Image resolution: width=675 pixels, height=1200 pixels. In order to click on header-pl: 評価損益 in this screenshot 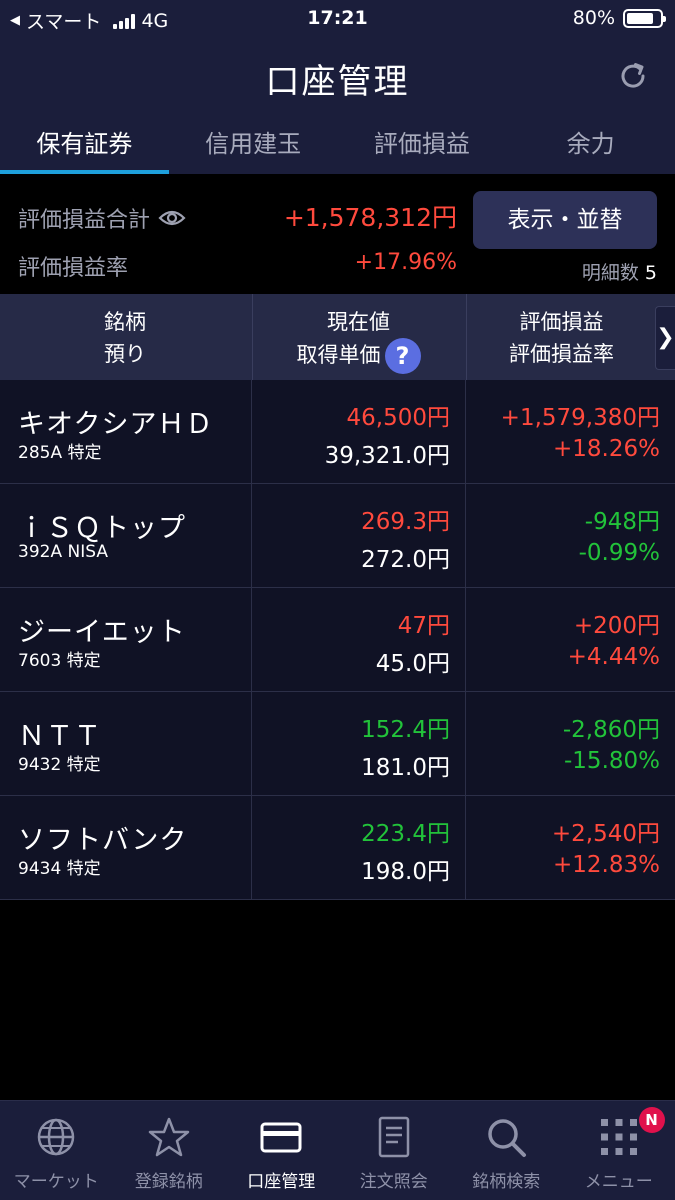, I will do `click(561, 322)`.